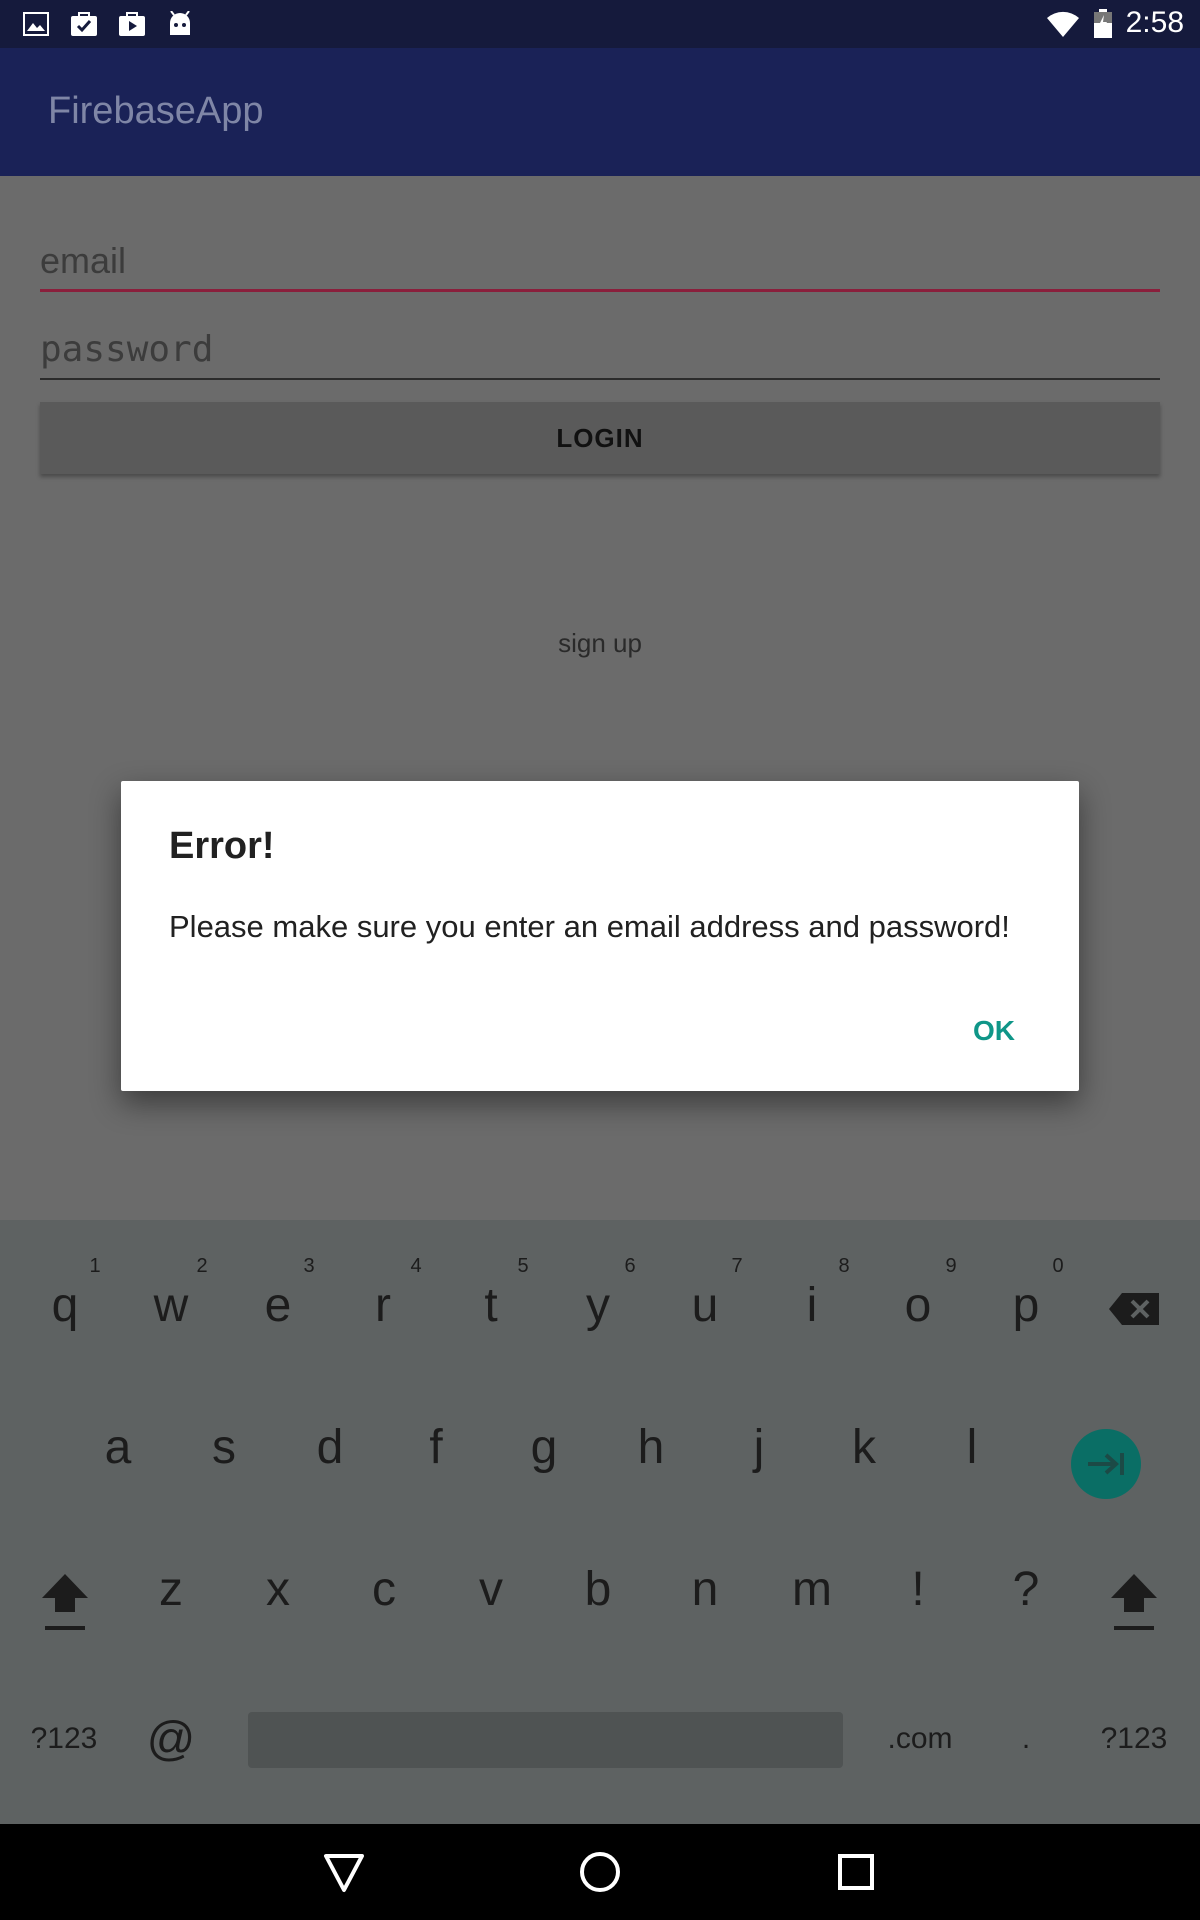  I want to click on key-k: k, so click(864, 1447).